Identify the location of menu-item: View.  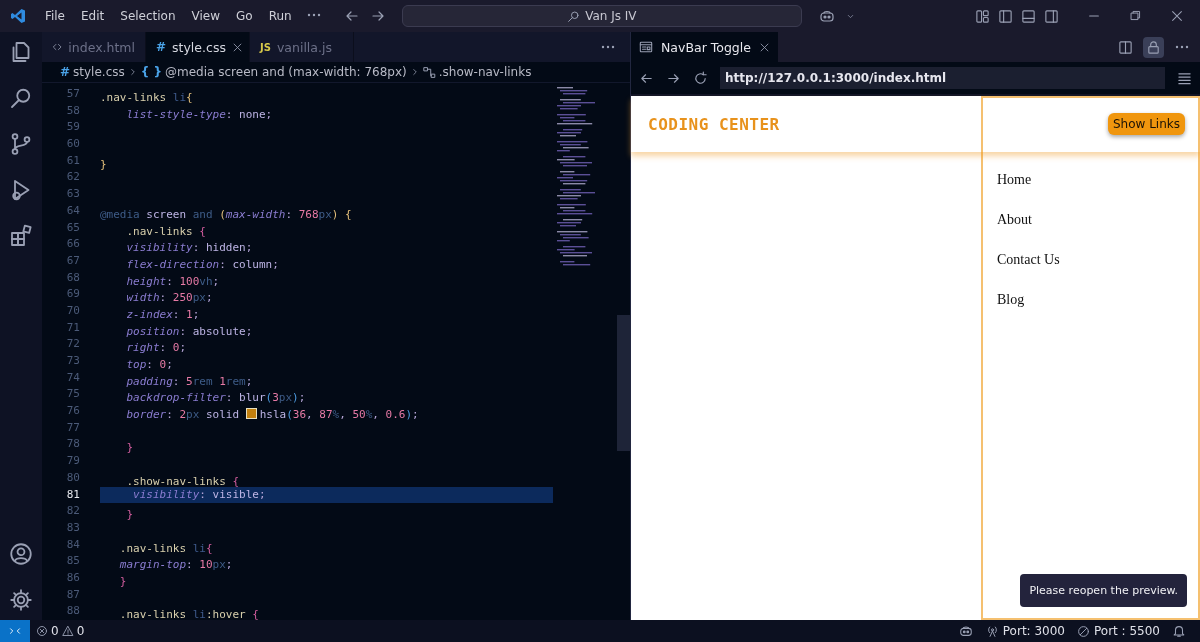
(206, 16).